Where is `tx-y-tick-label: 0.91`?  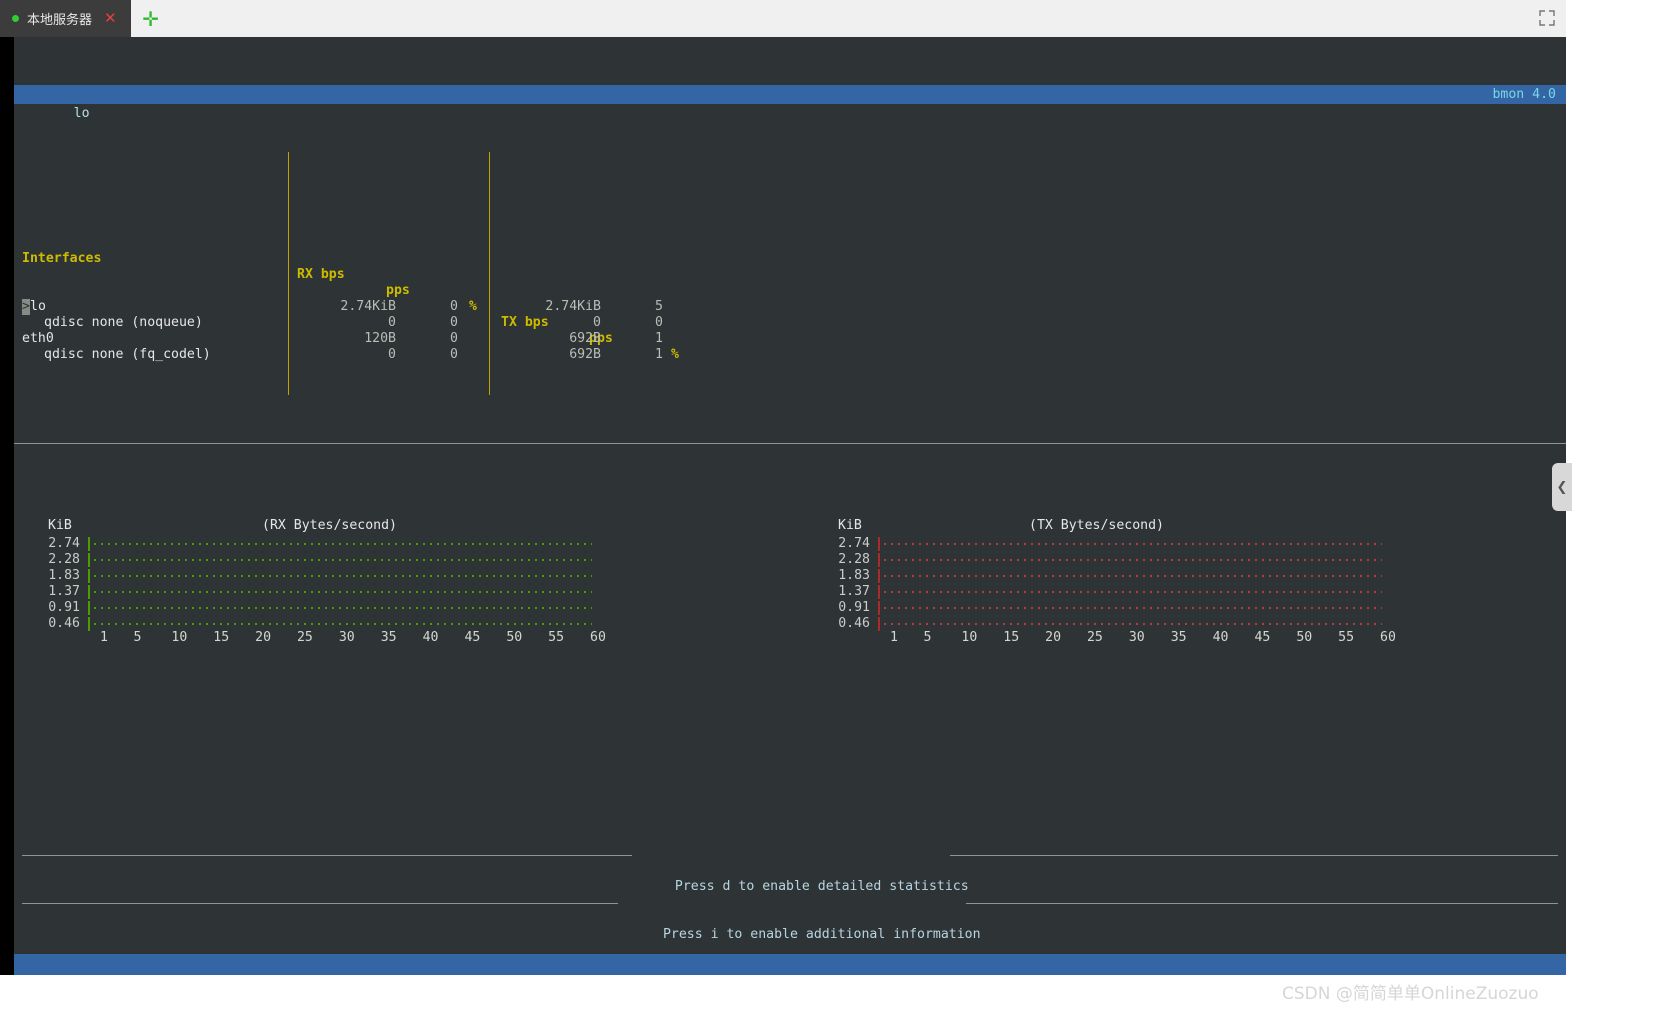 tx-y-tick-label: 0.91 is located at coordinates (854, 607).